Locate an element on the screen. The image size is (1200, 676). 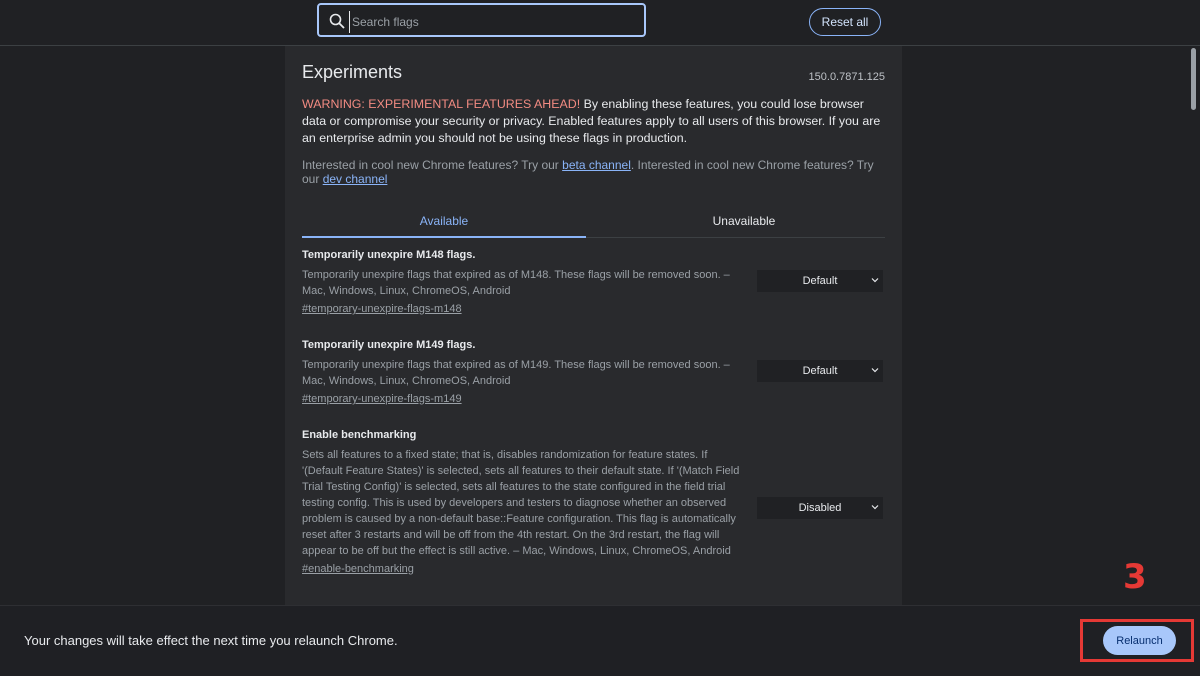
beta-channel-link: beta channel is located at coordinates (596, 165).